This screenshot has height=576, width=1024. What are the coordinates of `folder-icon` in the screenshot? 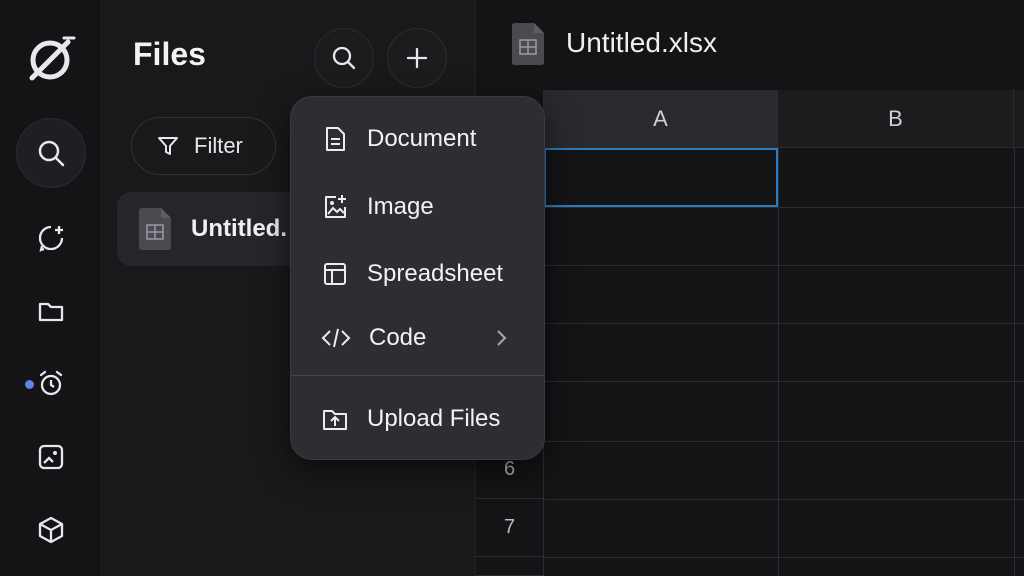 It's located at (51, 312).